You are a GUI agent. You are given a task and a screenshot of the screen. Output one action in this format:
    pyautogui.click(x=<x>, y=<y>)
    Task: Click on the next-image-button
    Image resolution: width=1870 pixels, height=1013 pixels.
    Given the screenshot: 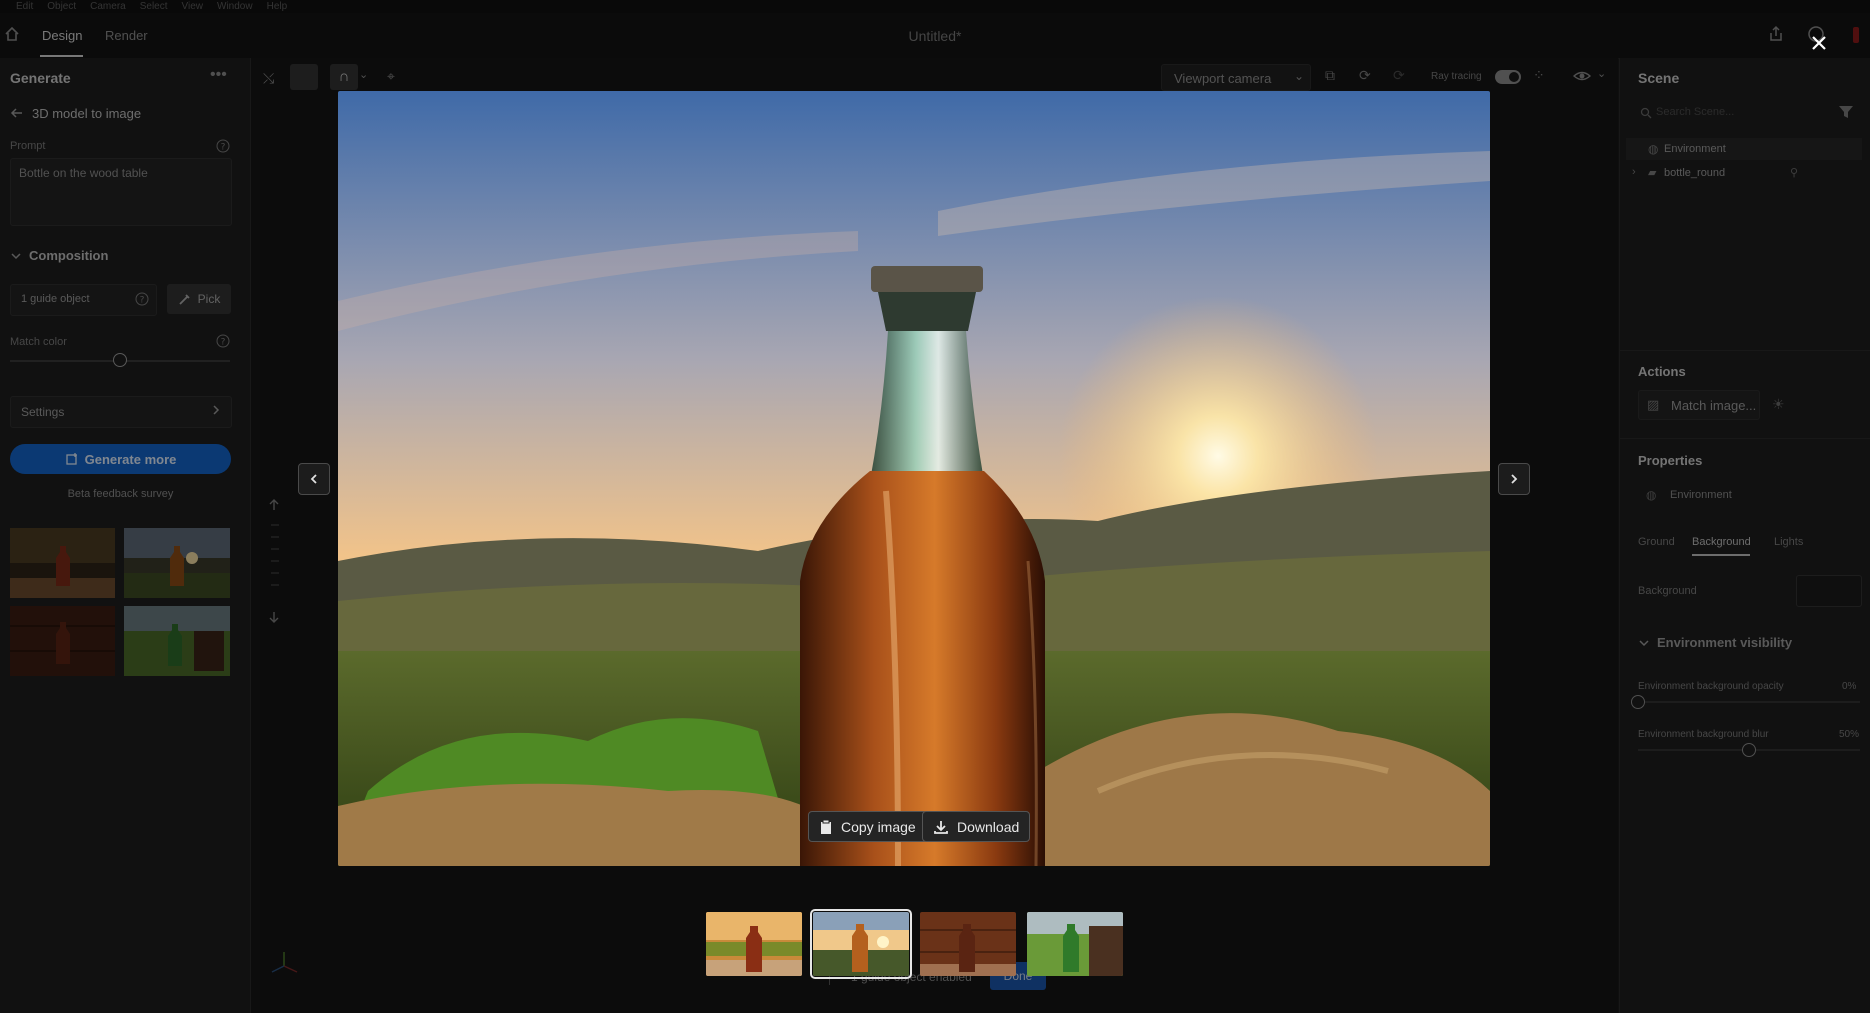 What is the action you would take?
    pyautogui.click(x=1514, y=479)
    